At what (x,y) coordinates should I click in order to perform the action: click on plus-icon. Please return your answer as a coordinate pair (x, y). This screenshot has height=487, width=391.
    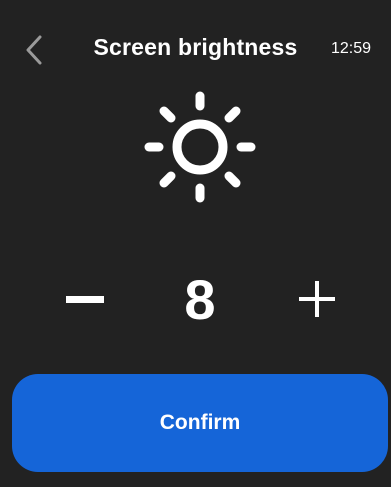
    Looking at the image, I should click on (317, 299).